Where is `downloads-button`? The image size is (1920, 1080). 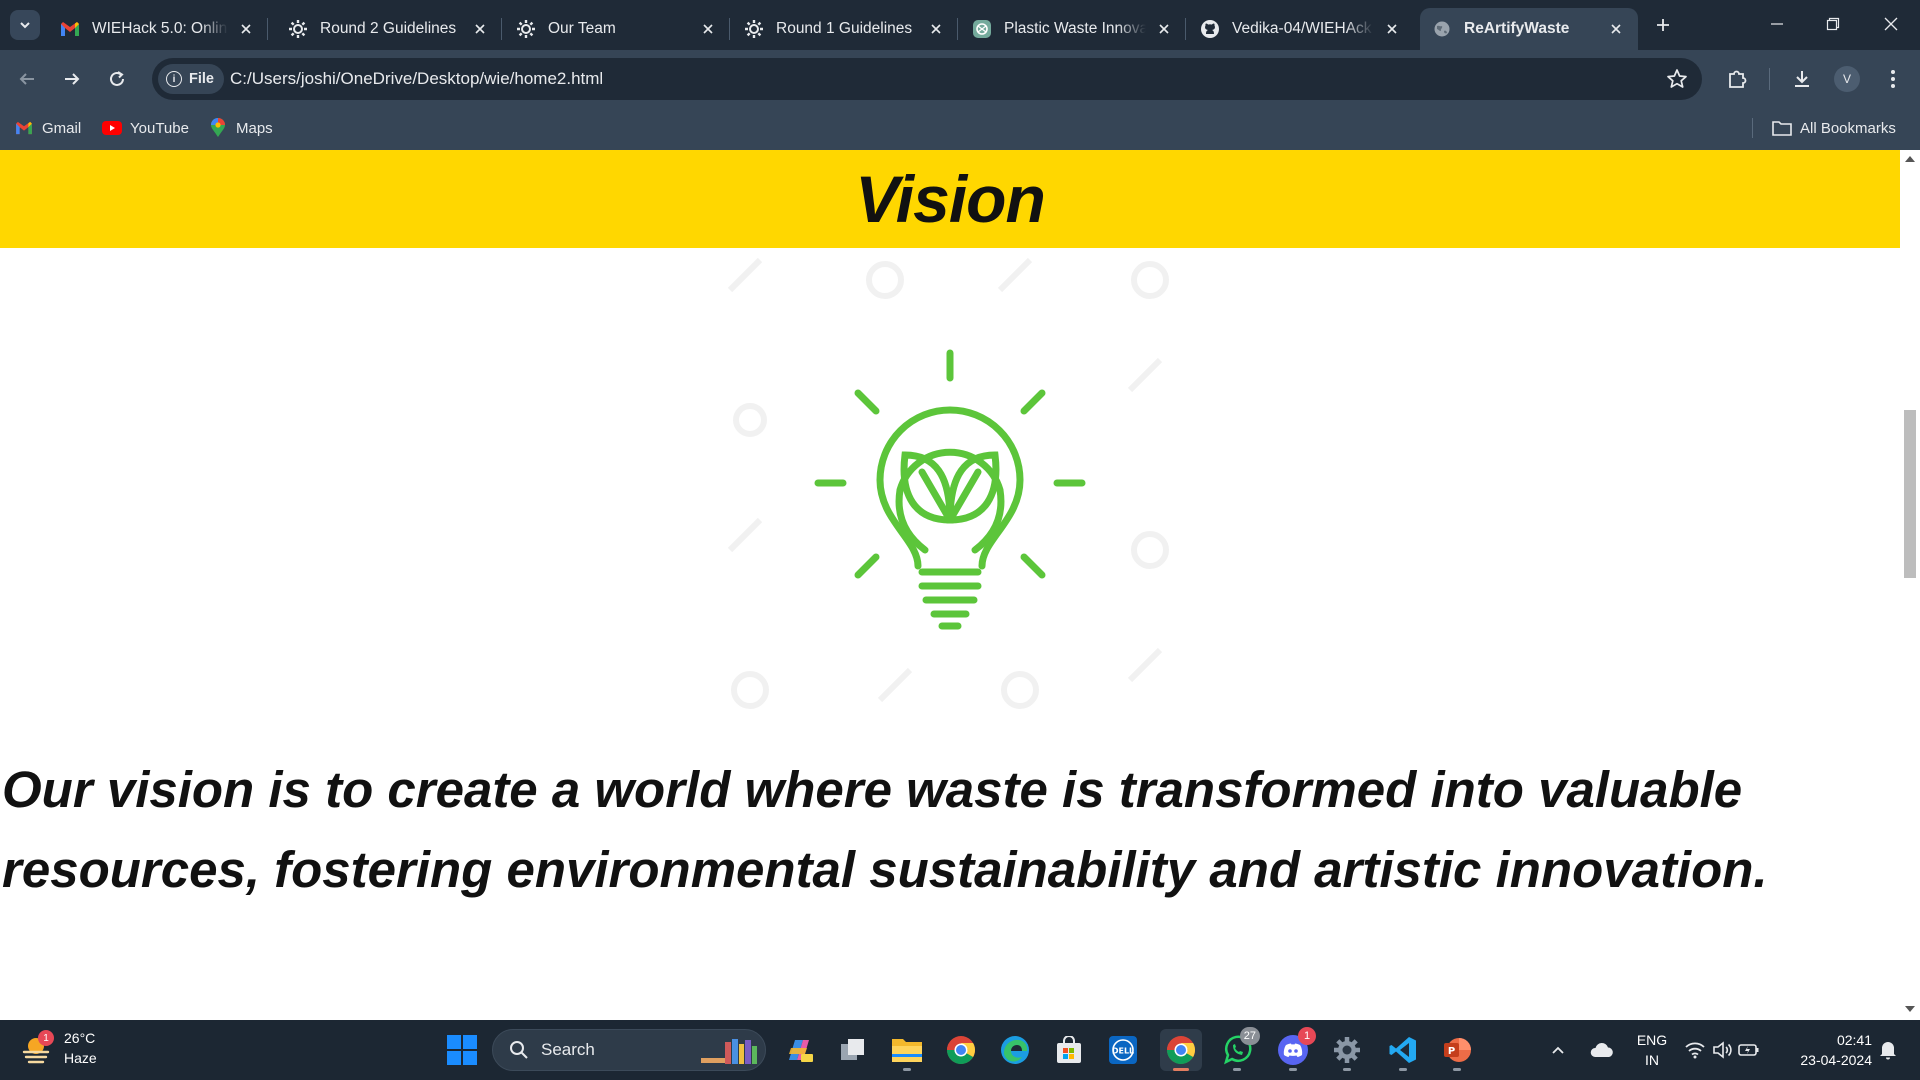
downloads-button is located at coordinates (1802, 79).